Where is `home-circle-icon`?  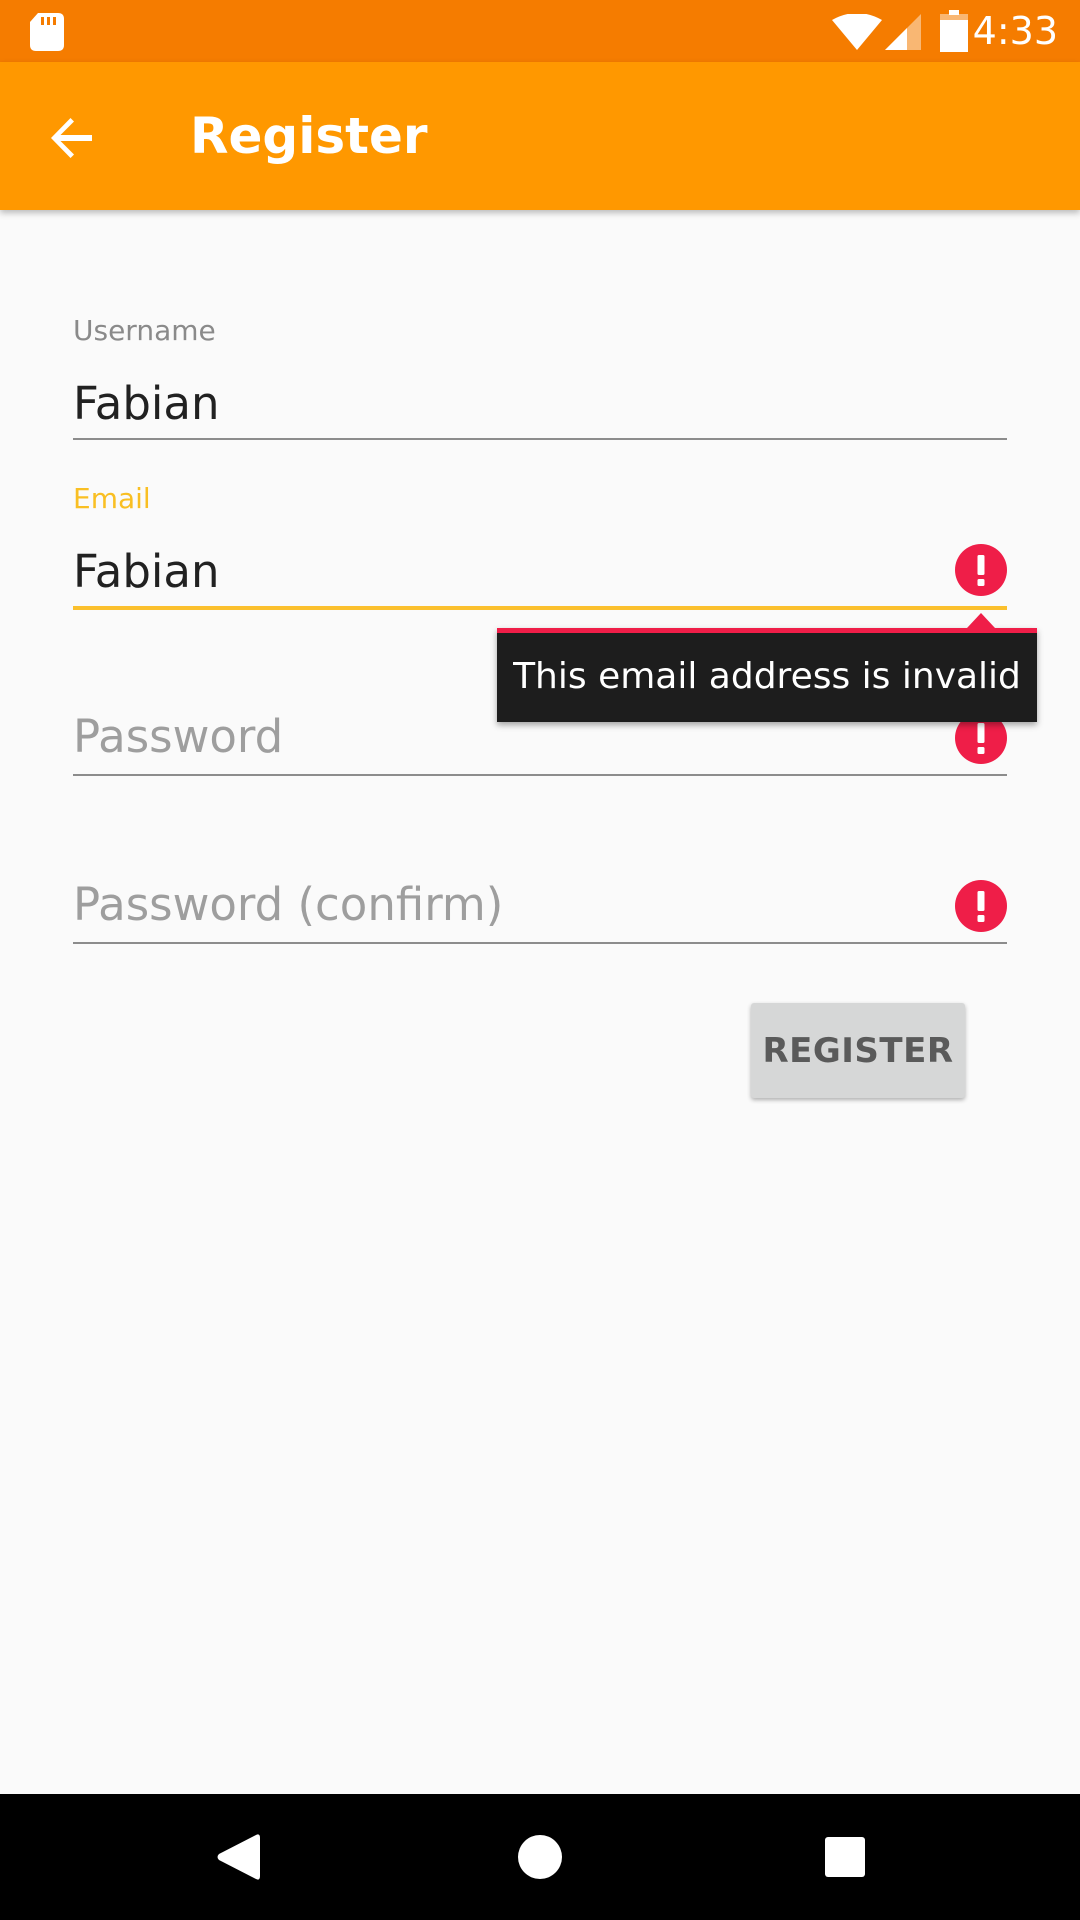 home-circle-icon is located at coordinates (540, 1857).